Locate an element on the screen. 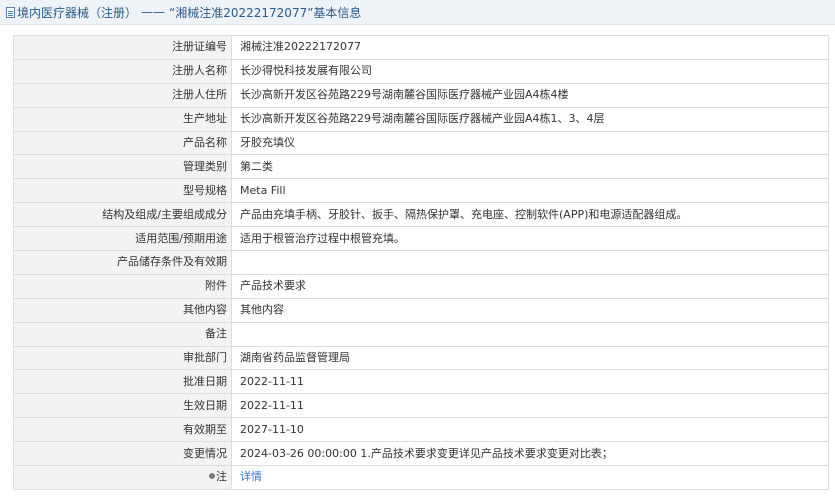 This screenshot has height=498, width=835. field-value: 第二类 is located at coordinates (530, 167).